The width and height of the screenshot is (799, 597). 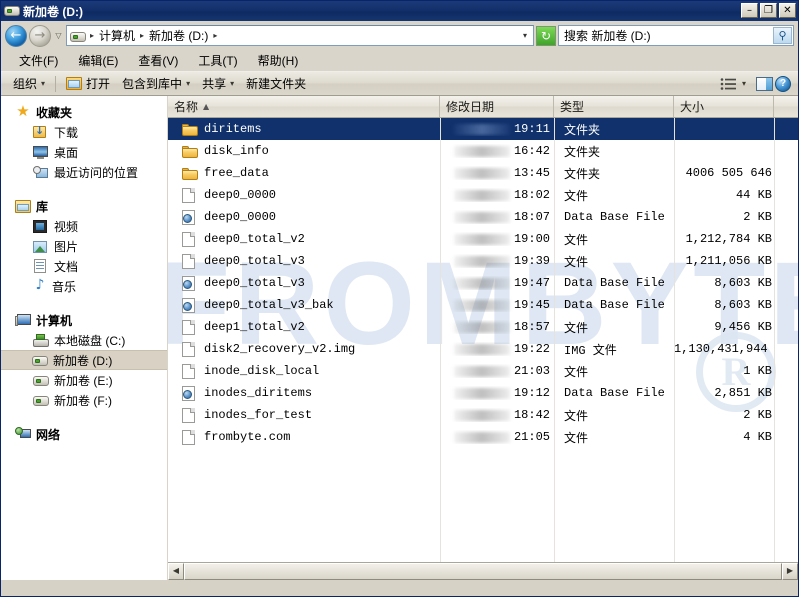 What do you see at coordinates (483, 239) in the screenshot?
I see `table-row: deep0_total_v2 19:00 文件 1,212,784 KB` at bounding box center [483, 239].